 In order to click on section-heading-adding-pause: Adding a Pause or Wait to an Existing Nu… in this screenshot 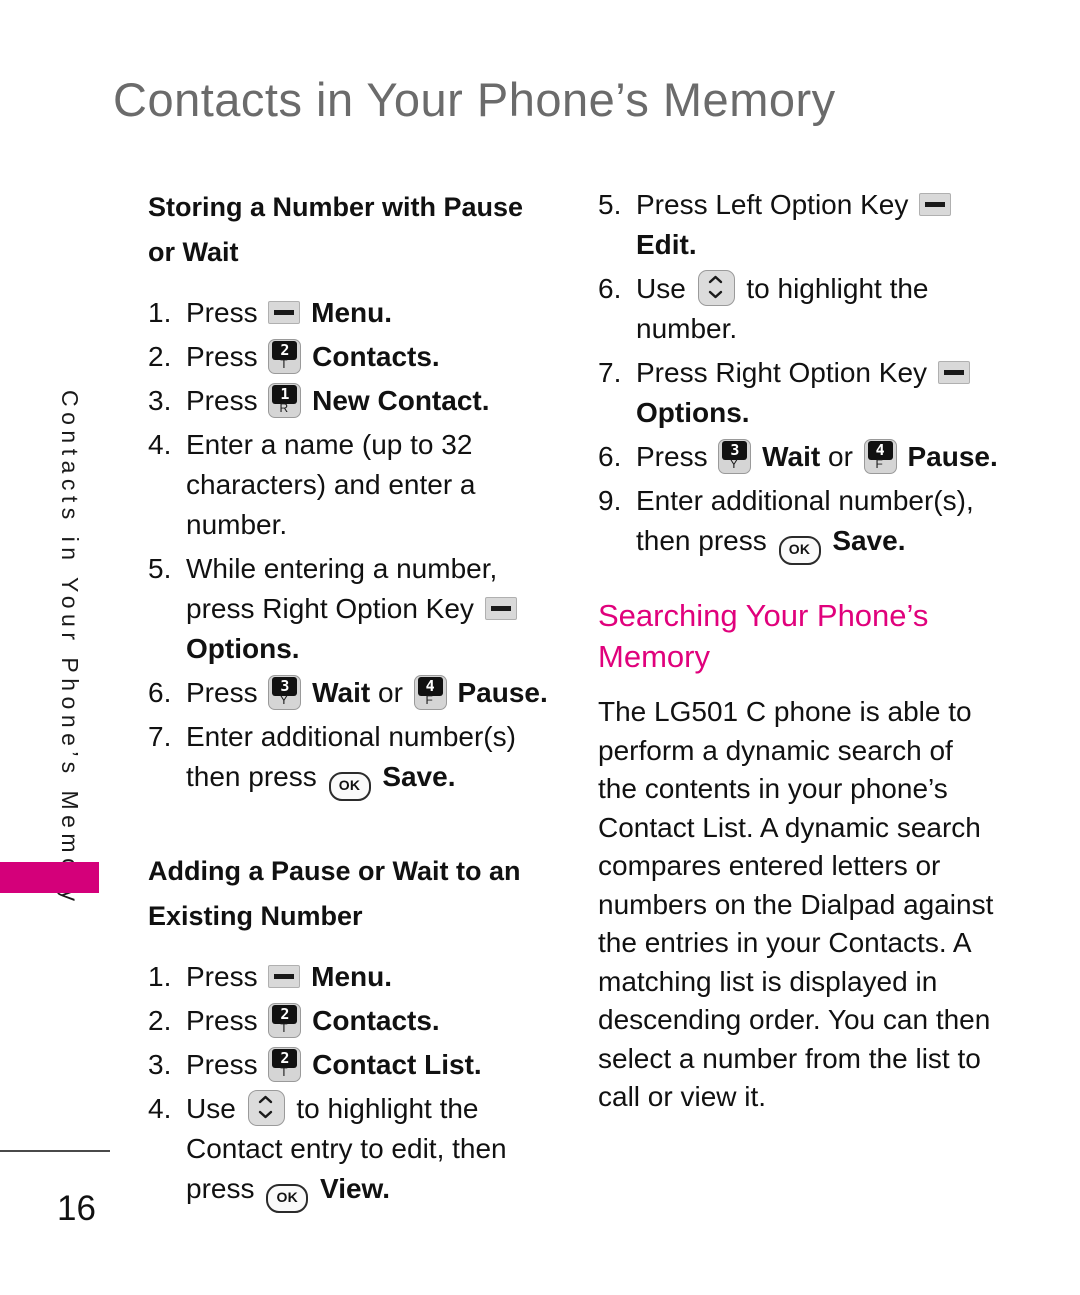, I will do `click(334, 893)`.